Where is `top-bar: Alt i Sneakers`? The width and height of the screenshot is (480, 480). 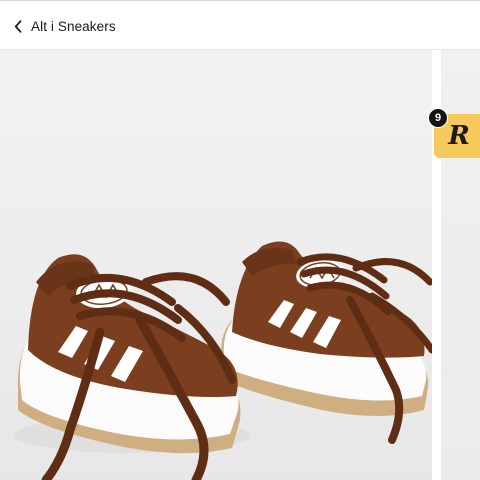 top-bar: Alt i Sneakers is located at coordinates (240, 25).